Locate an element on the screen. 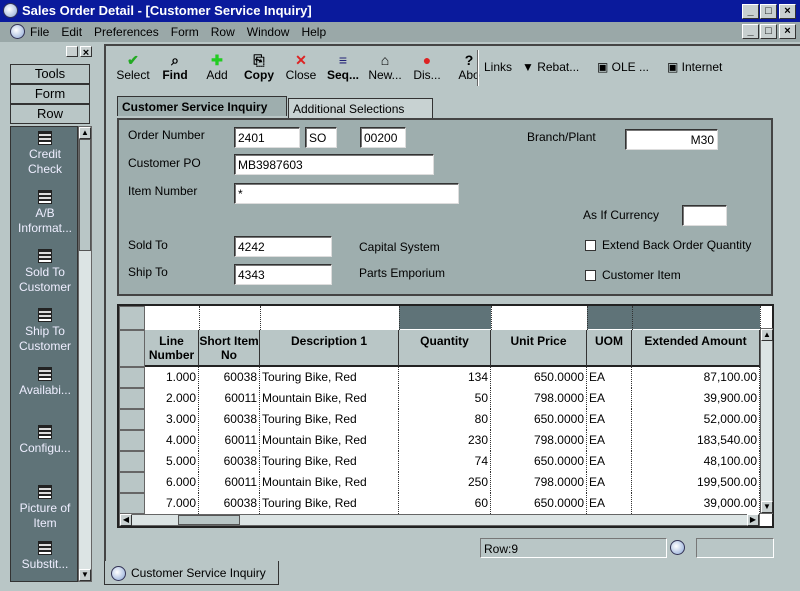 The width and height of the screenshot is (800, 591). cell-line-number: 7.000 is located at coordinates (172, 503).